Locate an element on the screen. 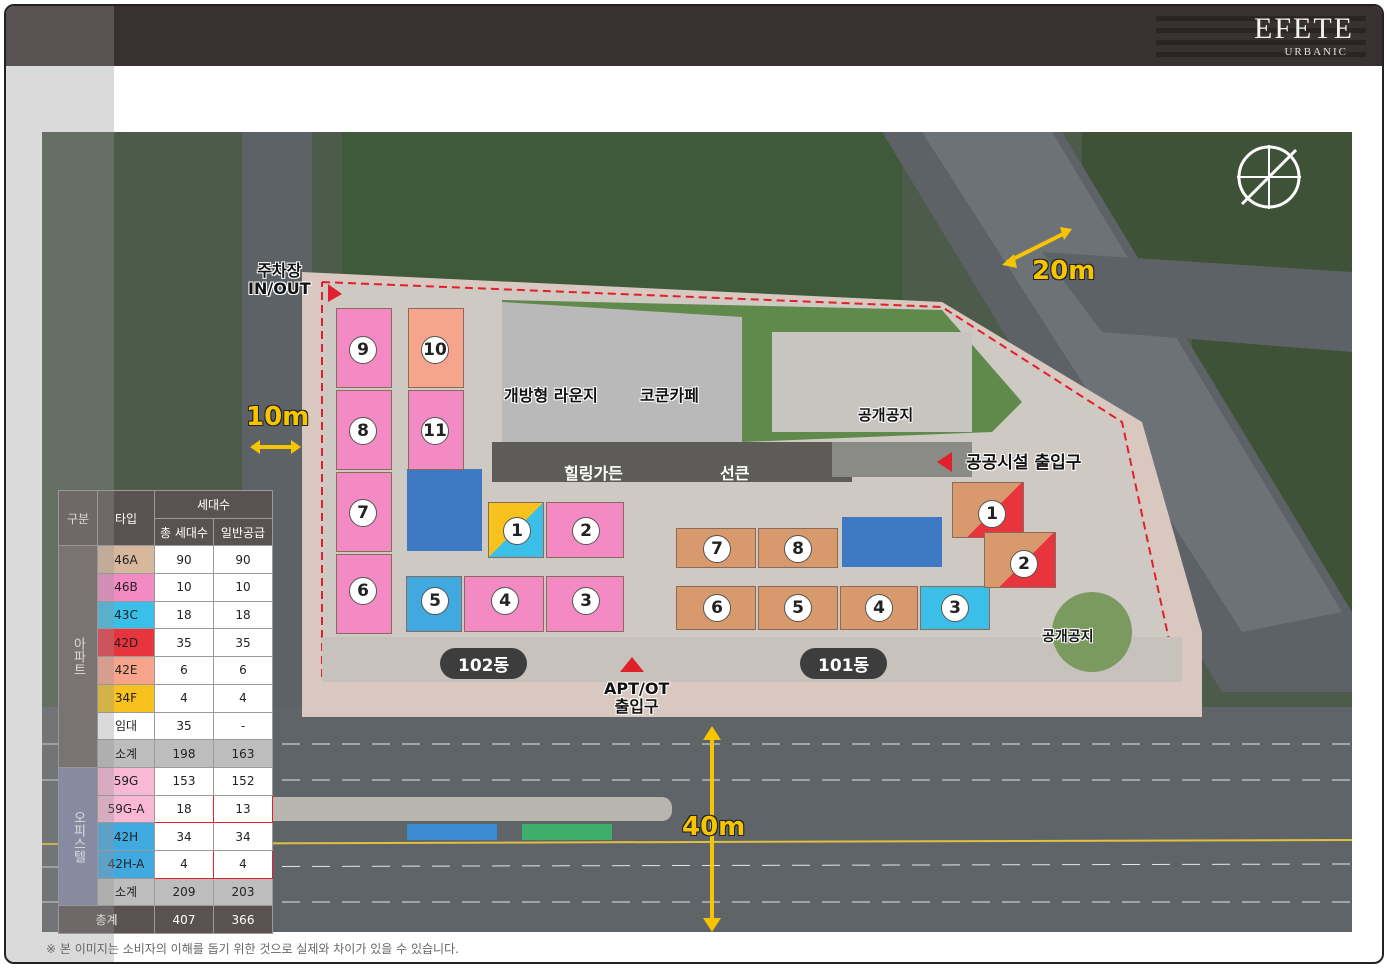 The height and width of the screenshot is (970, 1390). apt-ot-entrance-label-line2: 출입구 is located at coordinates (636, 706).